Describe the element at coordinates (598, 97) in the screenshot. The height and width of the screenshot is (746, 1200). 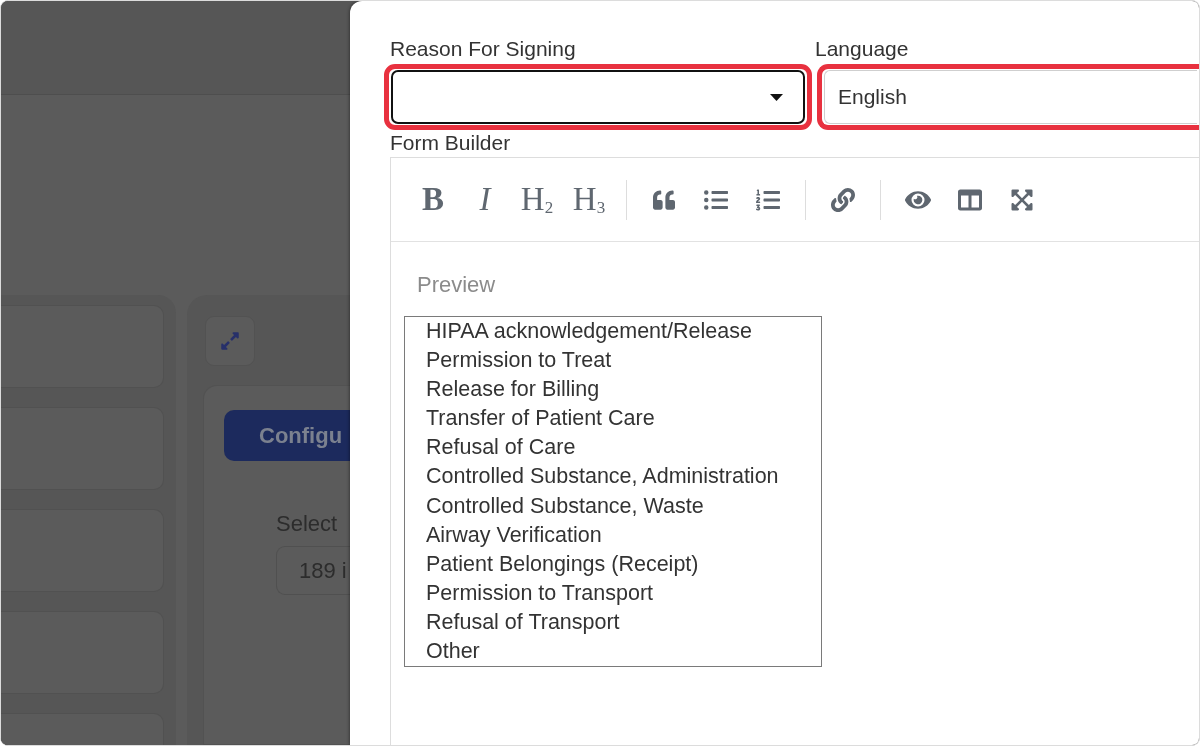
I see `reason-select` at that location.